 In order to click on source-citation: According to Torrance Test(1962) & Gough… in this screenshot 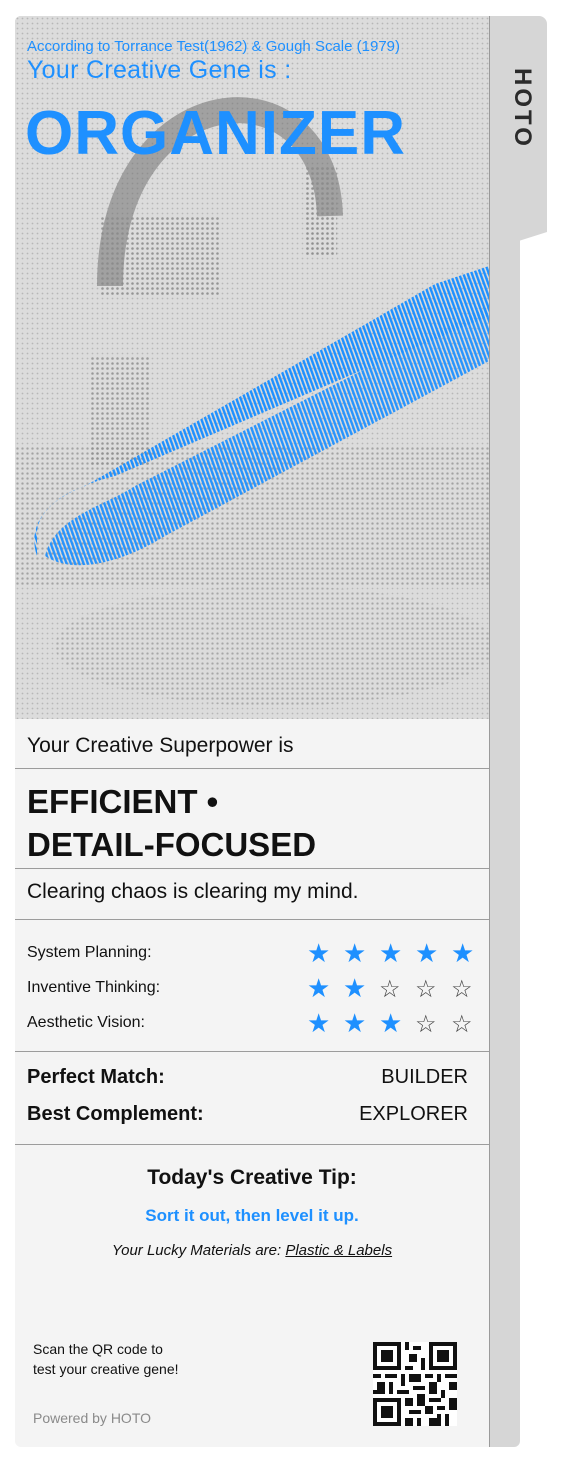, I will do `click(213, 46)`.